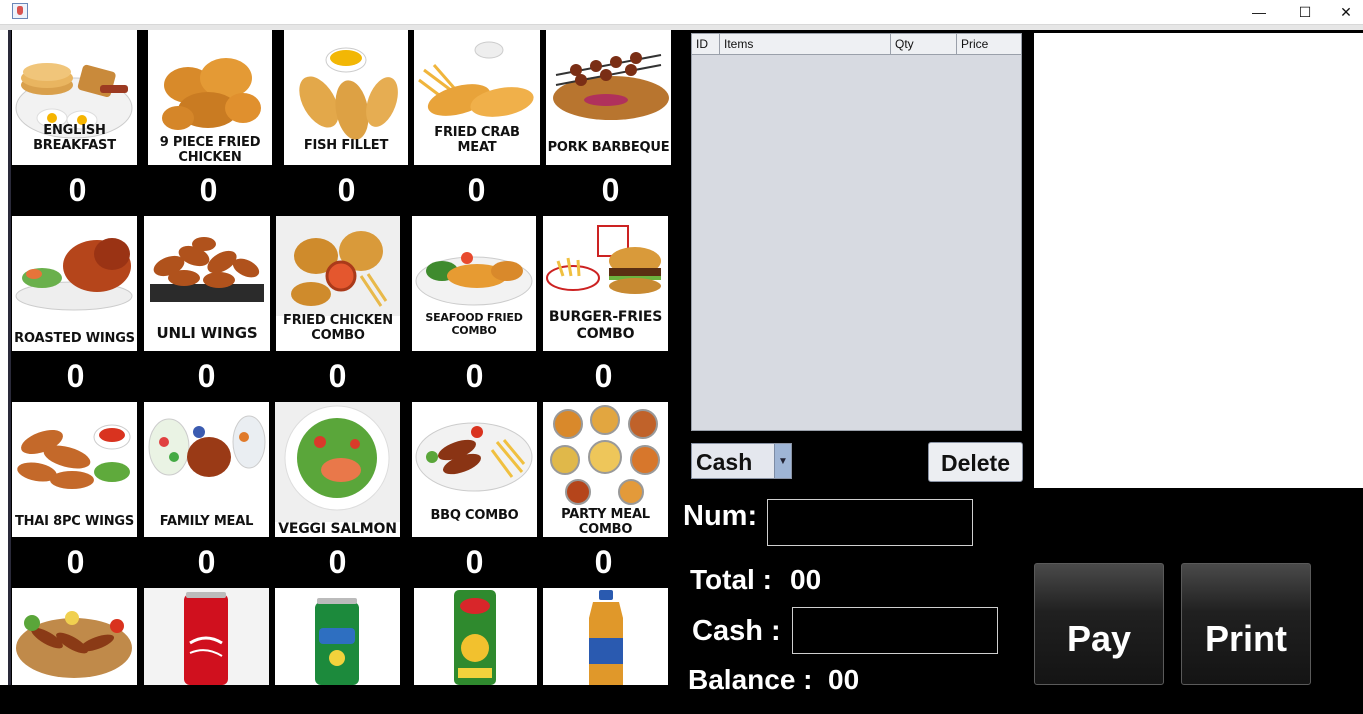 The width and height of the screenshot is (1363, 714). What do you see at coordinates (805, 44) in the screenshot?
I see `column-header-items: Items` at bounding box center [805, 44].